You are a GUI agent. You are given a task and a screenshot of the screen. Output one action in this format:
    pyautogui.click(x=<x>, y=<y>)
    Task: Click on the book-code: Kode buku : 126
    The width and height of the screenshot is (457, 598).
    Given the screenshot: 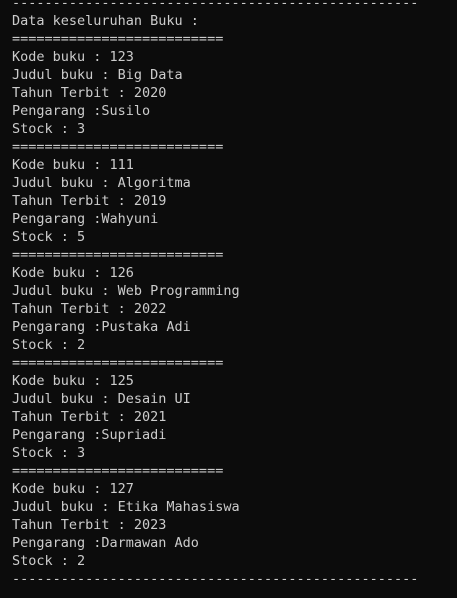 What is the action you would take?
    pyautogui.click(x=73, y=273)
    